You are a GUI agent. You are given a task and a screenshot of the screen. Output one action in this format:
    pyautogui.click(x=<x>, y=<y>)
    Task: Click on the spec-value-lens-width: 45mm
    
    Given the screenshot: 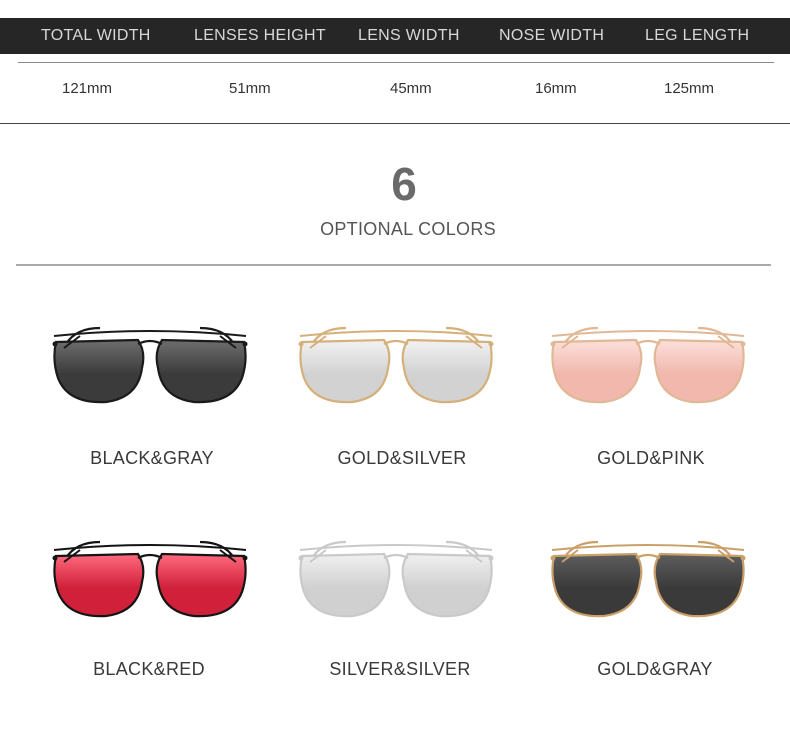 What is the action you would take?
    pyautogui.click(x=411, y=88)
    